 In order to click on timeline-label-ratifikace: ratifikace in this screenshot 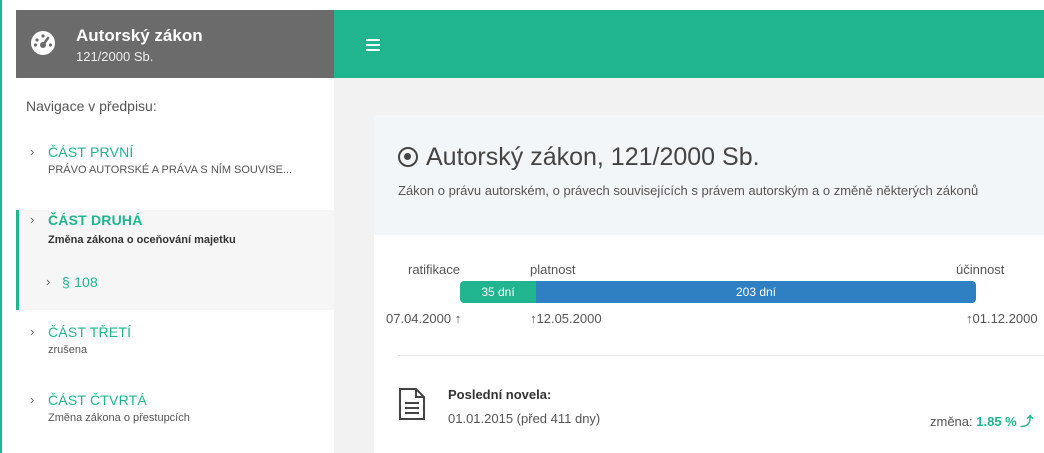, I will do `click(434, 269)`.